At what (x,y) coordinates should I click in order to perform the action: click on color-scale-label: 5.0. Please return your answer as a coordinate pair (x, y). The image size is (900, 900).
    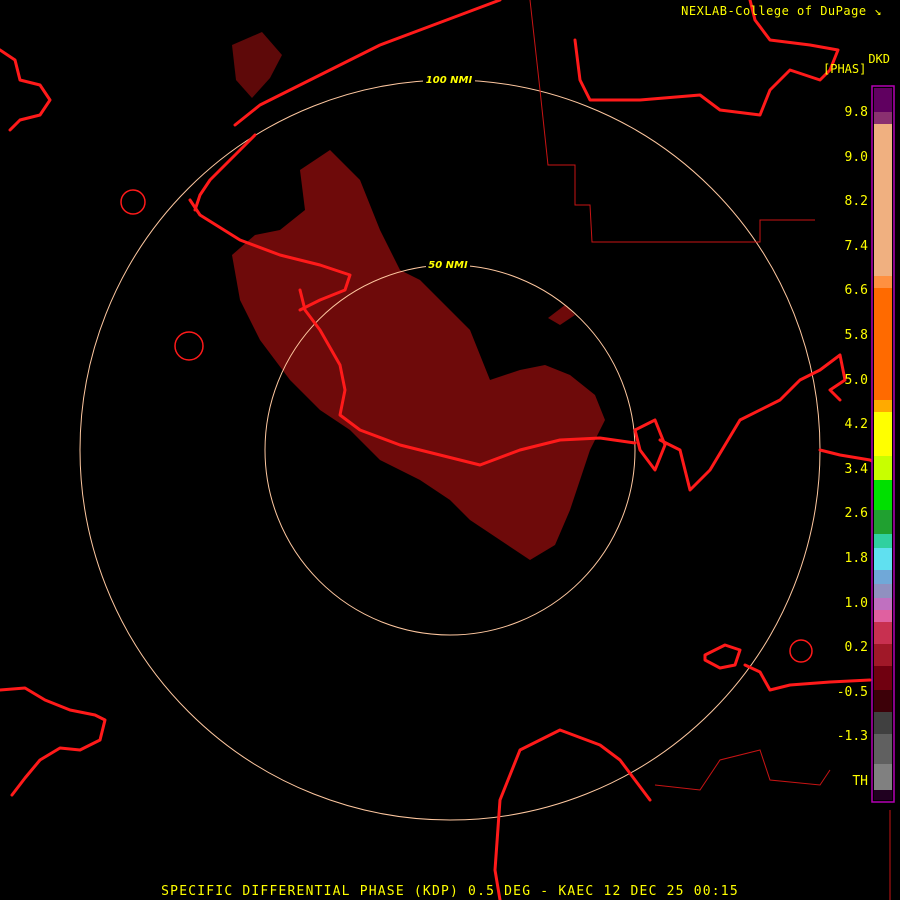
    Looking at the image, I should click on (856, 380).